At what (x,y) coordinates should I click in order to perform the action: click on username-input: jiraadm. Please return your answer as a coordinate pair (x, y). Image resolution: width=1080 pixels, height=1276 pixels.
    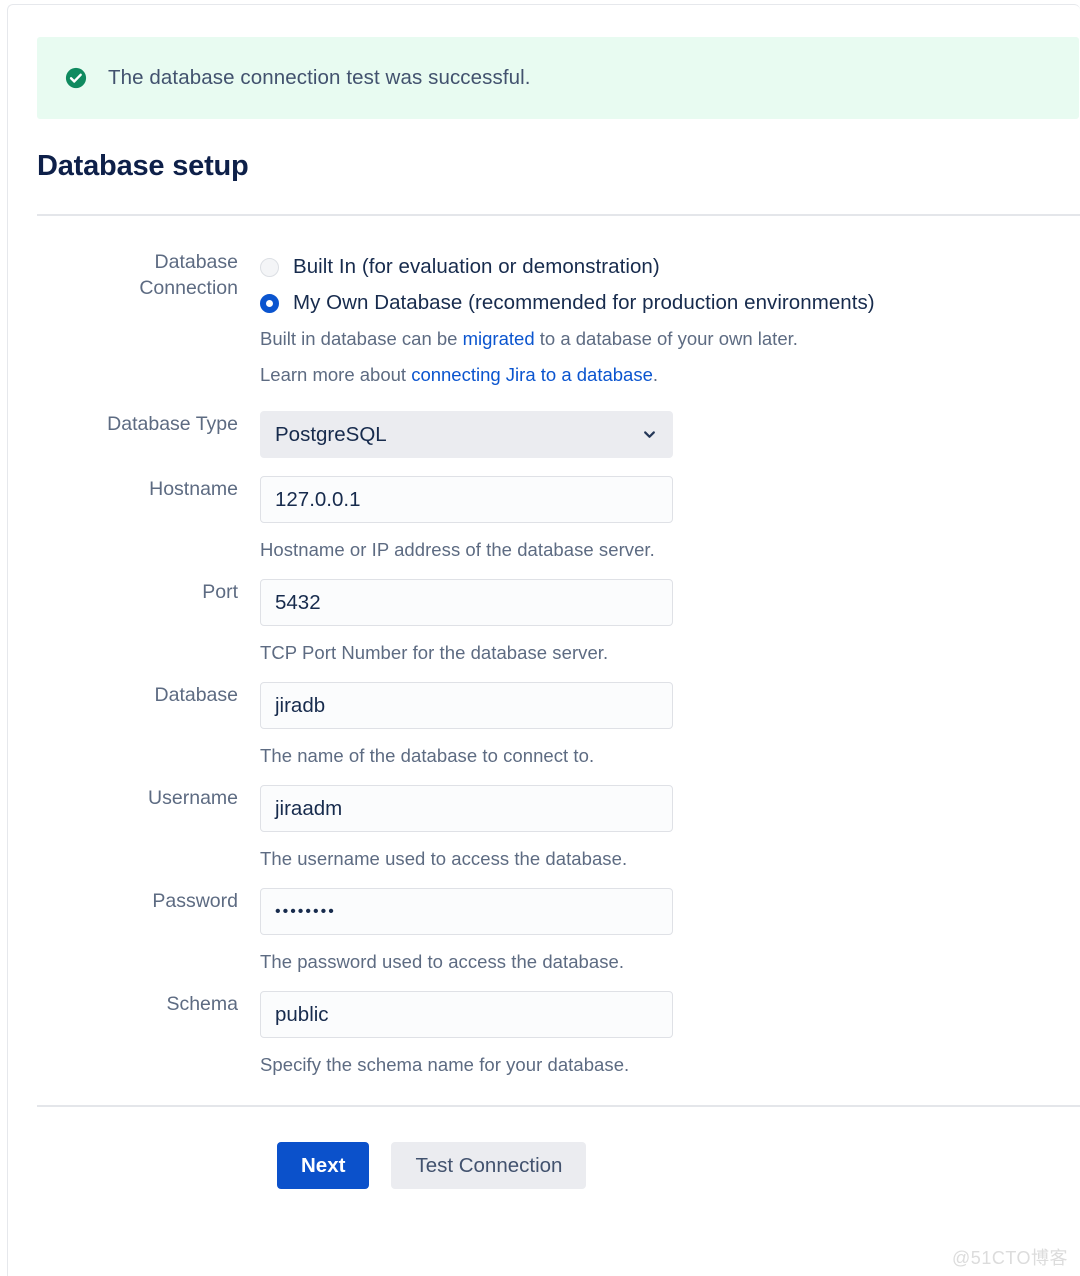
    Looking at the image, I should click on (466, 808).